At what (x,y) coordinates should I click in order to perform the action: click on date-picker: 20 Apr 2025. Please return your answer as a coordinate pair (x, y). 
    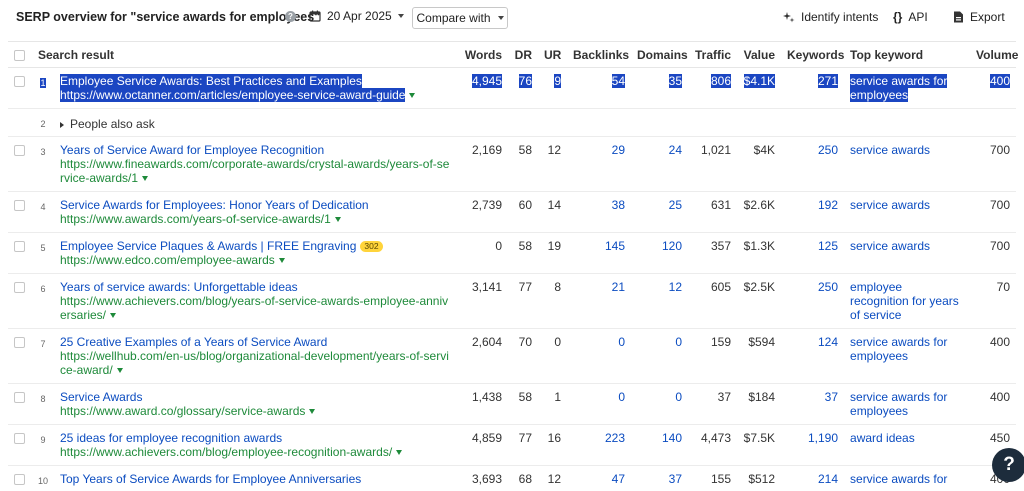
    Looking at the image, I should click on (356, 16).